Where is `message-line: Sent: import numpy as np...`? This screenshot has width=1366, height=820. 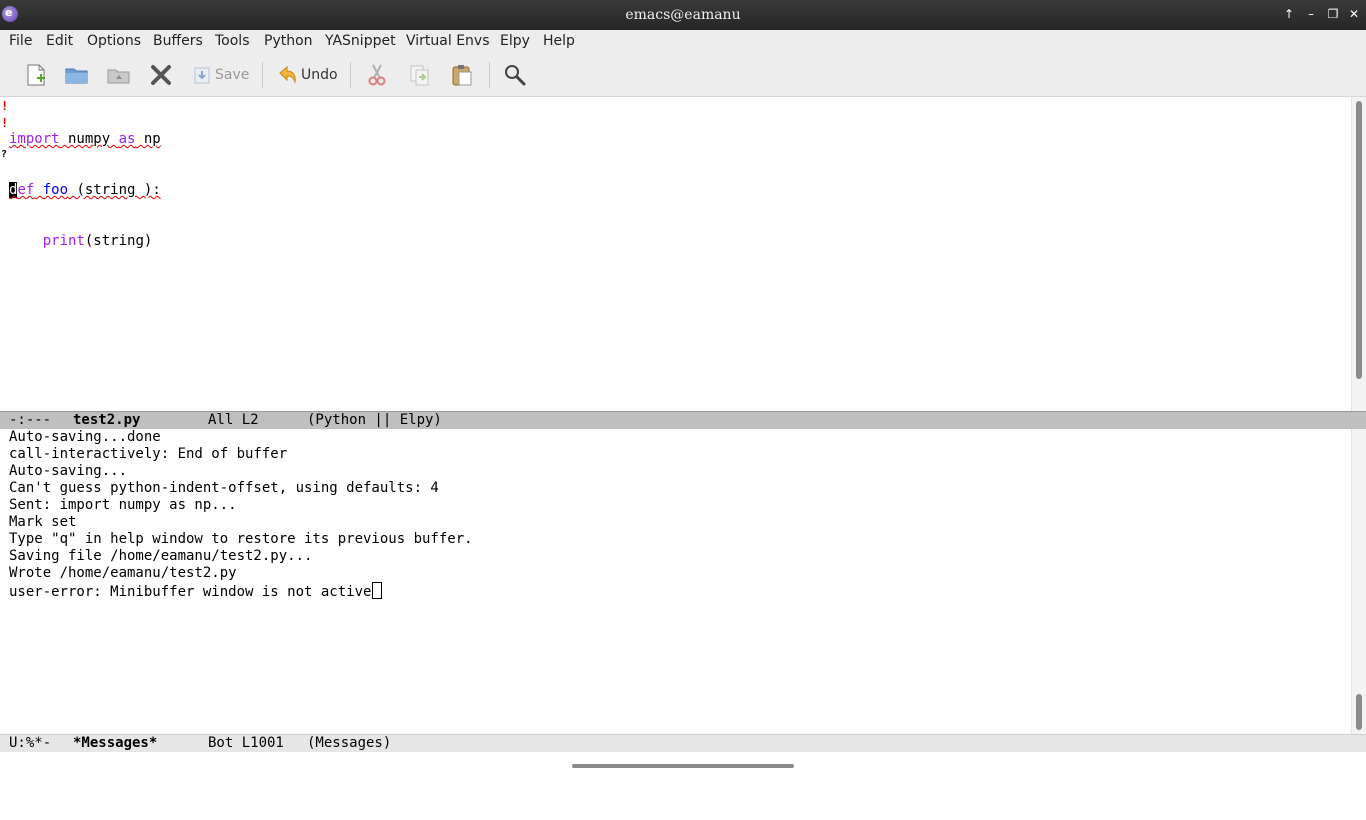
message-line: Sent: import numpy as np... is located at coordinates (123, 505).